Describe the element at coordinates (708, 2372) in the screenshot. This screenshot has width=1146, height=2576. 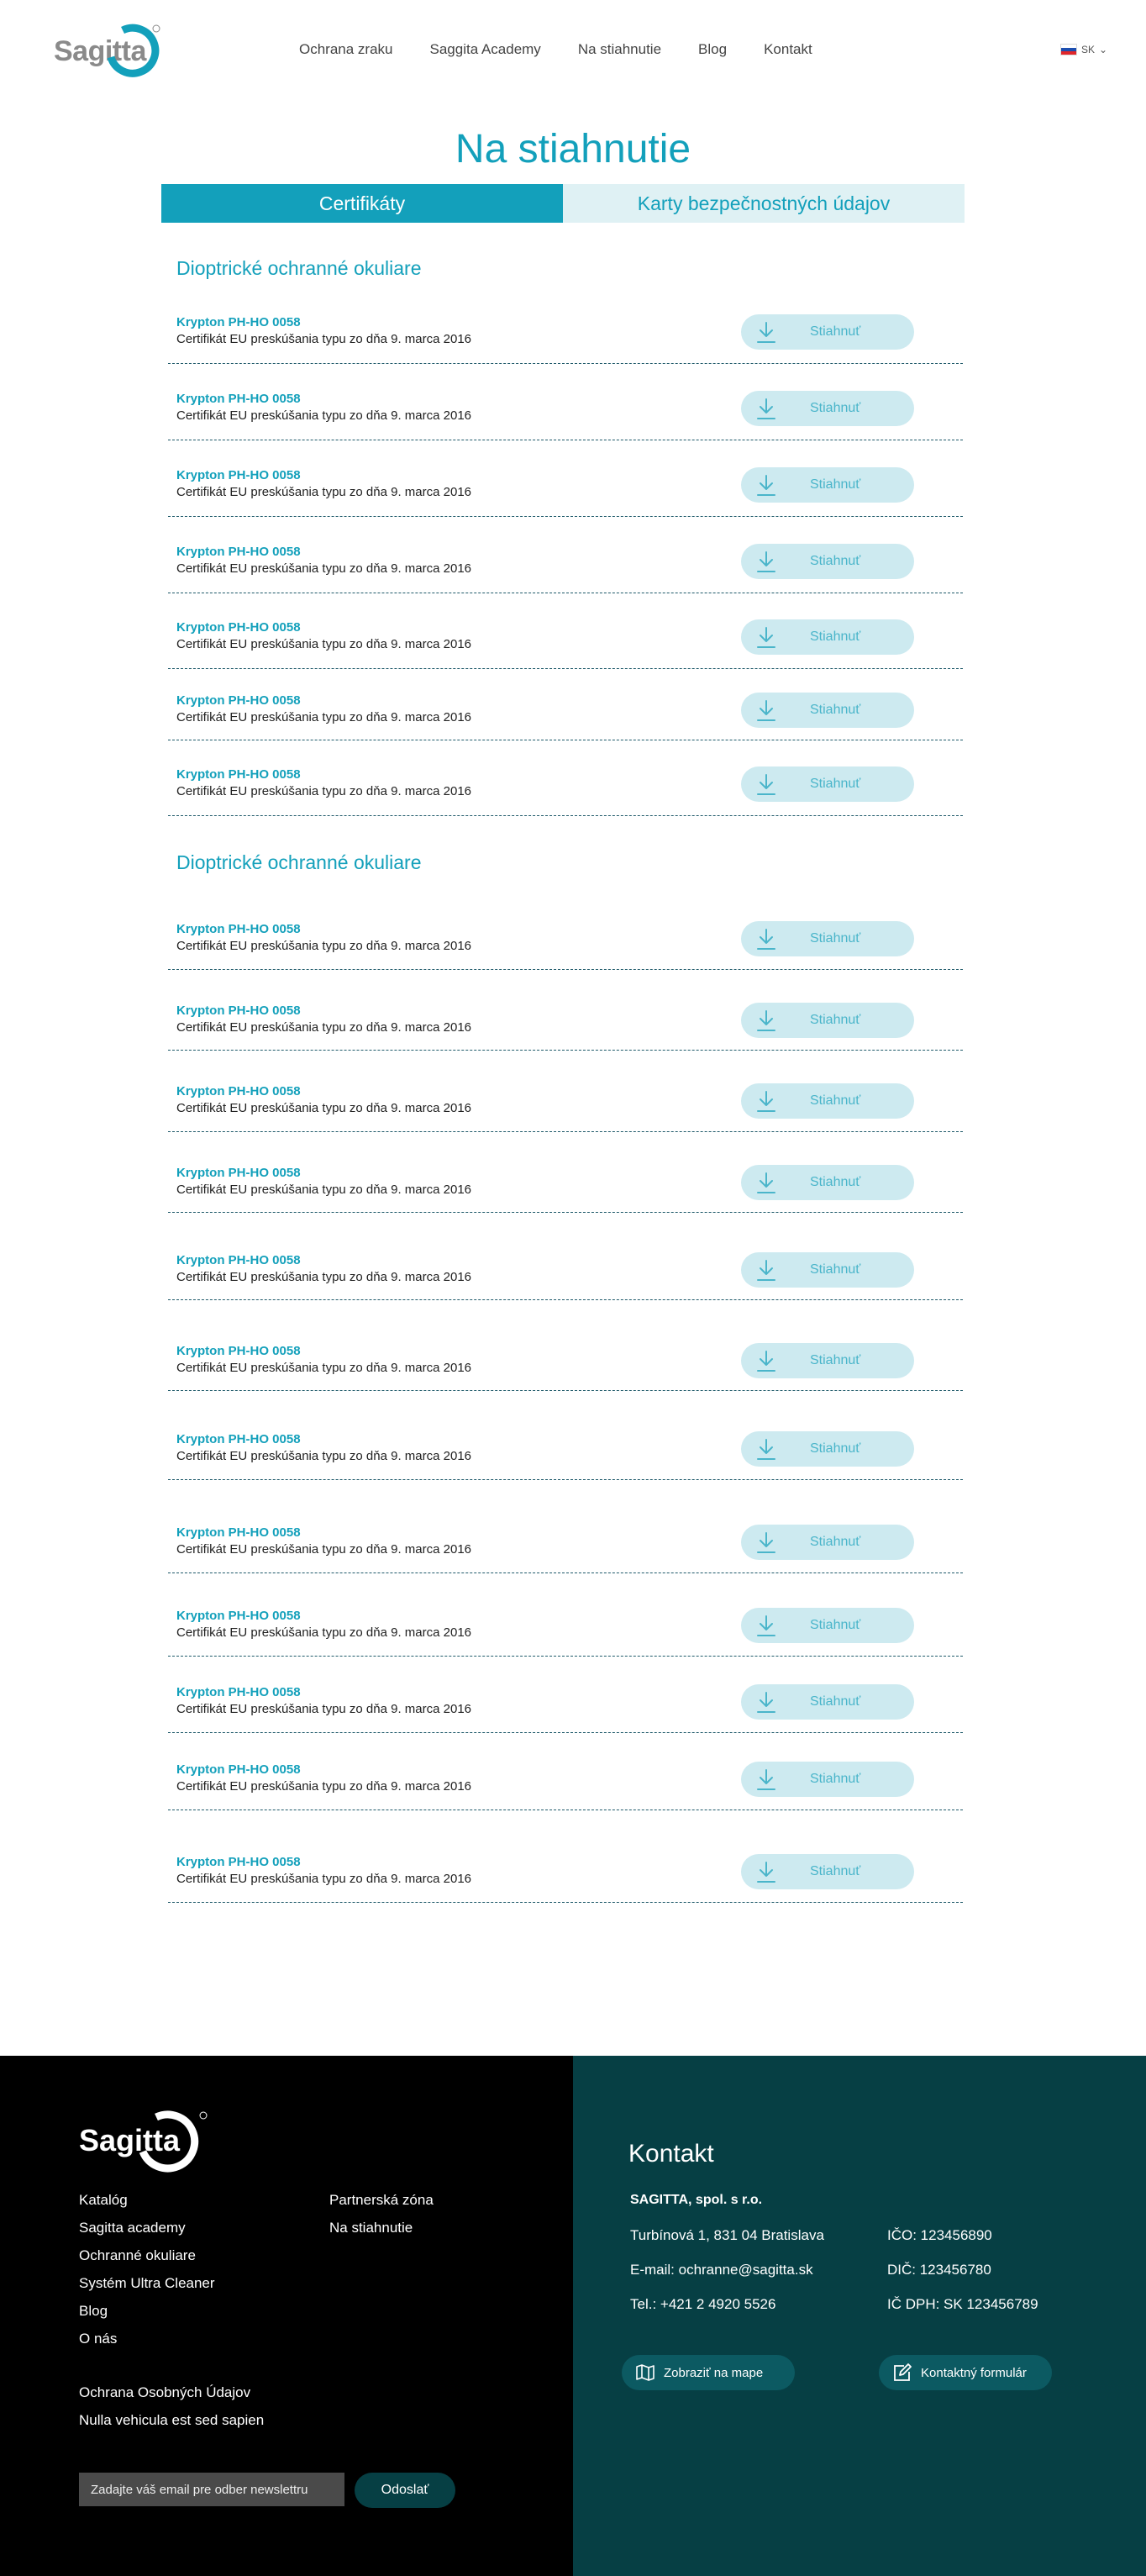
I see `map-button: Zobraziť na mape` at that location.